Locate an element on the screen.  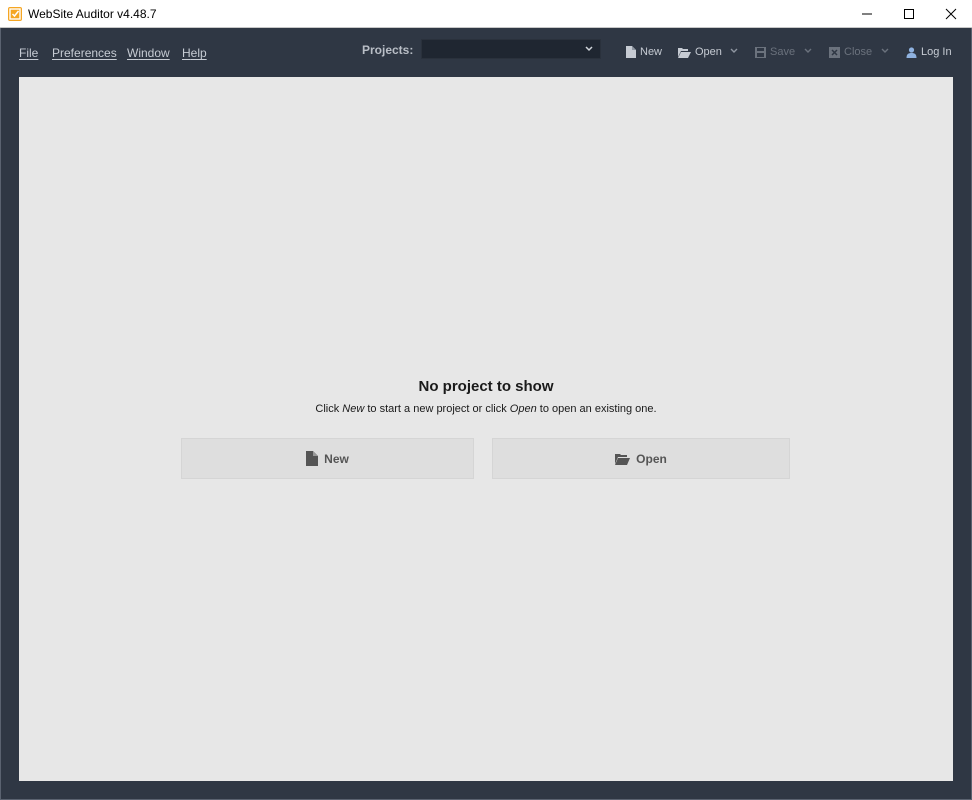
empty-sub-new: New is located at coordinates (353, 409).